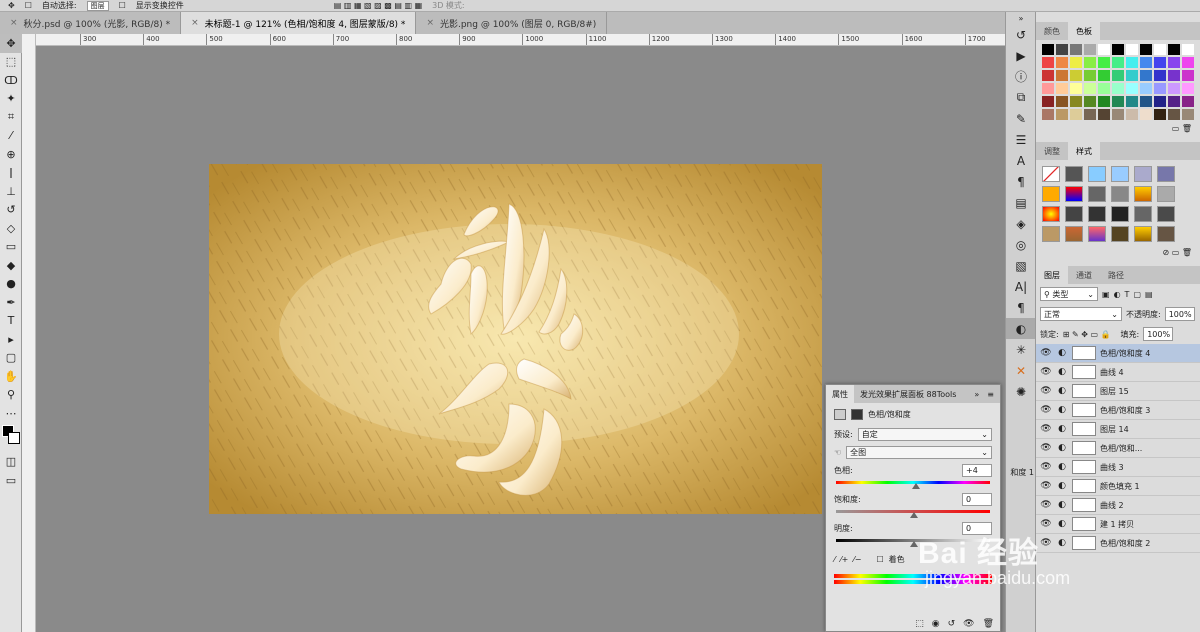 Image resolution: width=1200 pixels, height=632 pixels. What do you see at coordinates (913, 485) in the screenshot?
I see `hue-slider` at bounding box center [913, 485].